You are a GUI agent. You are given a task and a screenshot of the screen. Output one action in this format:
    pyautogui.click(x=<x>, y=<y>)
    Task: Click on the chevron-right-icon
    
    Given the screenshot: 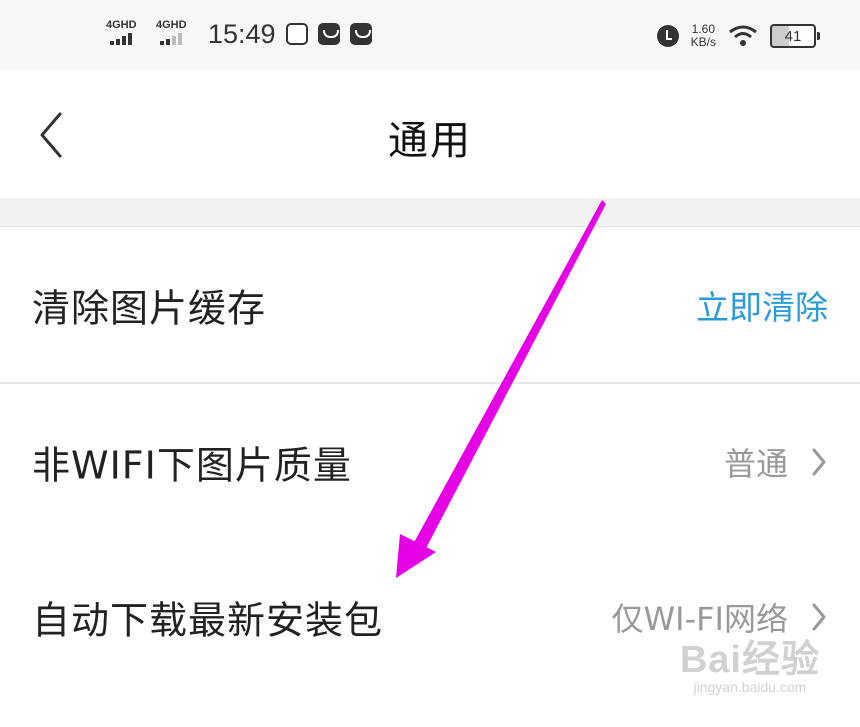 What is the action you would take?
    pyautogui.click(x=819, y=461)
    